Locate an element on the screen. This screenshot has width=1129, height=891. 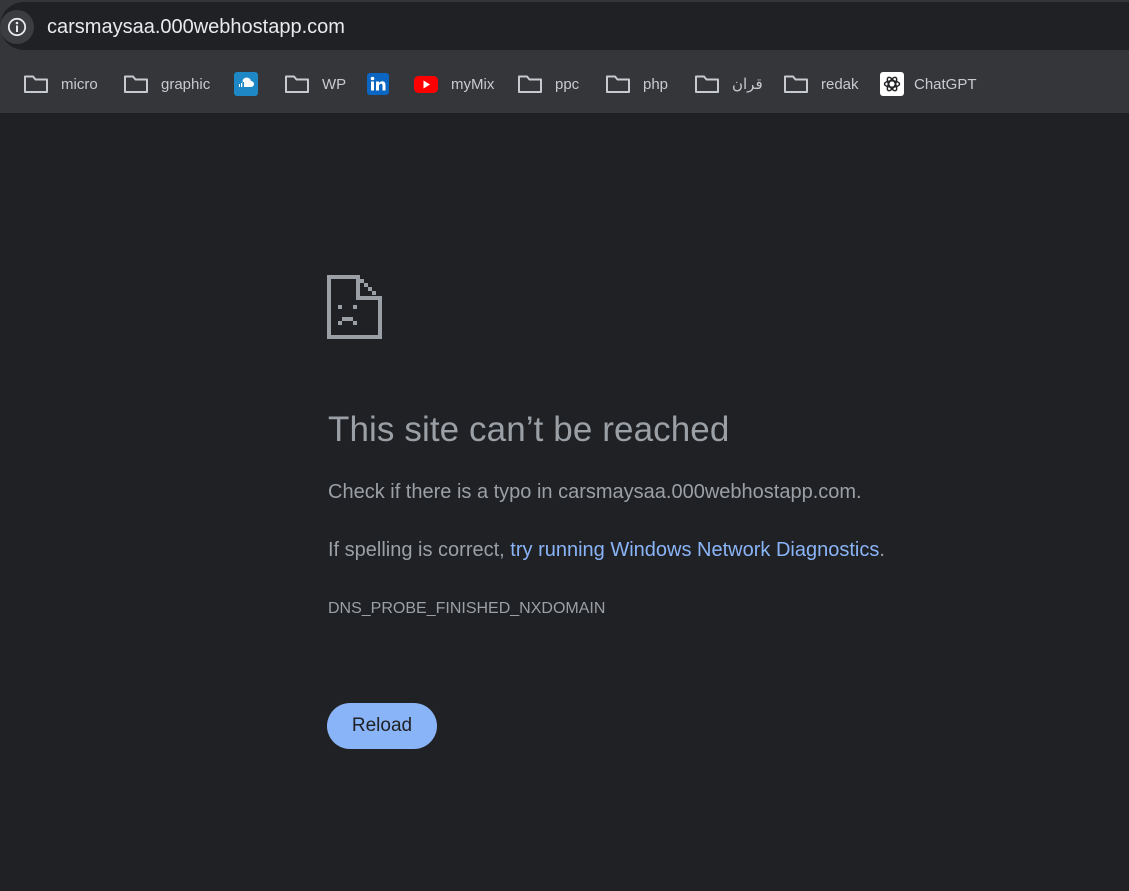
bookmark-label: graphic is located at coordinates (186, 84).